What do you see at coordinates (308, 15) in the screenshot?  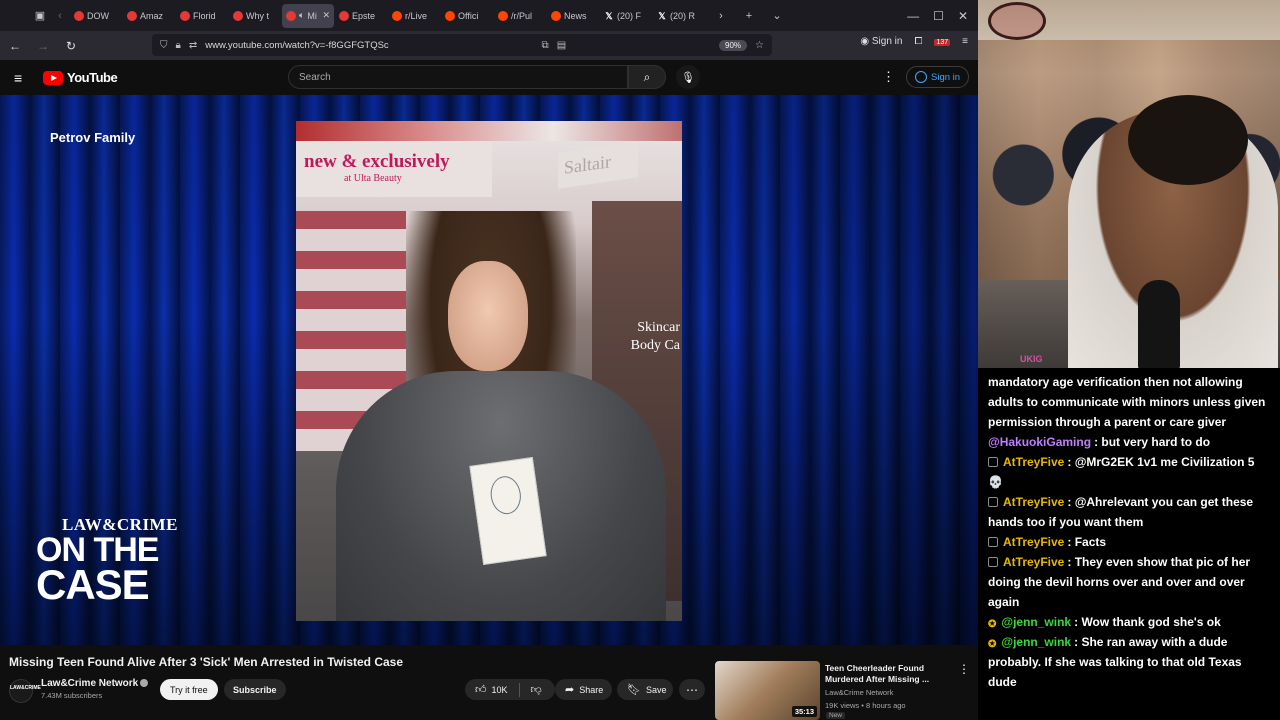 I see `browser-tab: 🔈︎ Mi ✕` at bounding box center [308, 15].